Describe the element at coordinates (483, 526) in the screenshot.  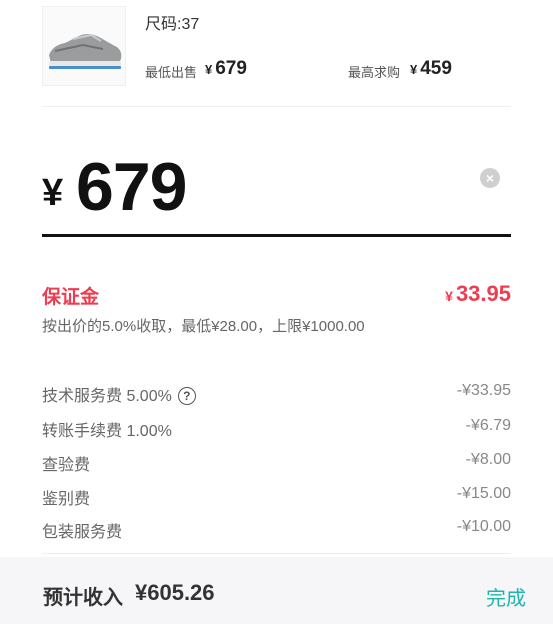
I see `fee-value: -¥10.00` at that location.